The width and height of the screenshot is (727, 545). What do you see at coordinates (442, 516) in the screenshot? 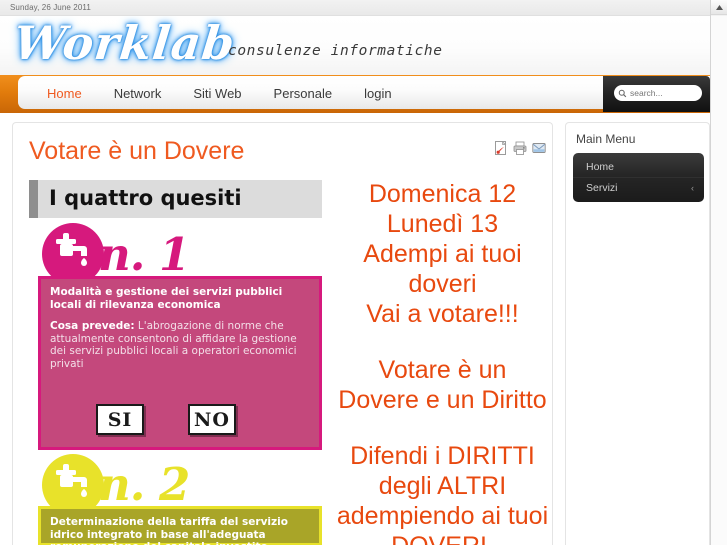
I see `slogan-line-10: adempiendo ai tuoi` at bounding box center [442, 516].